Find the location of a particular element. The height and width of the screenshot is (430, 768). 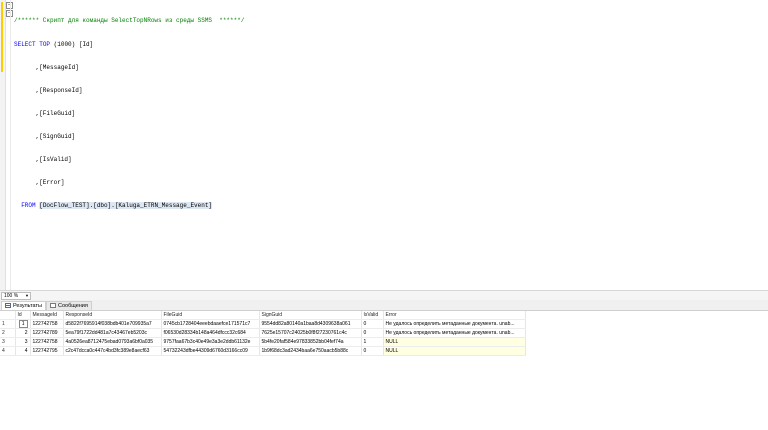

tab-messages: Сообщения is located at coordinates (69, 305).